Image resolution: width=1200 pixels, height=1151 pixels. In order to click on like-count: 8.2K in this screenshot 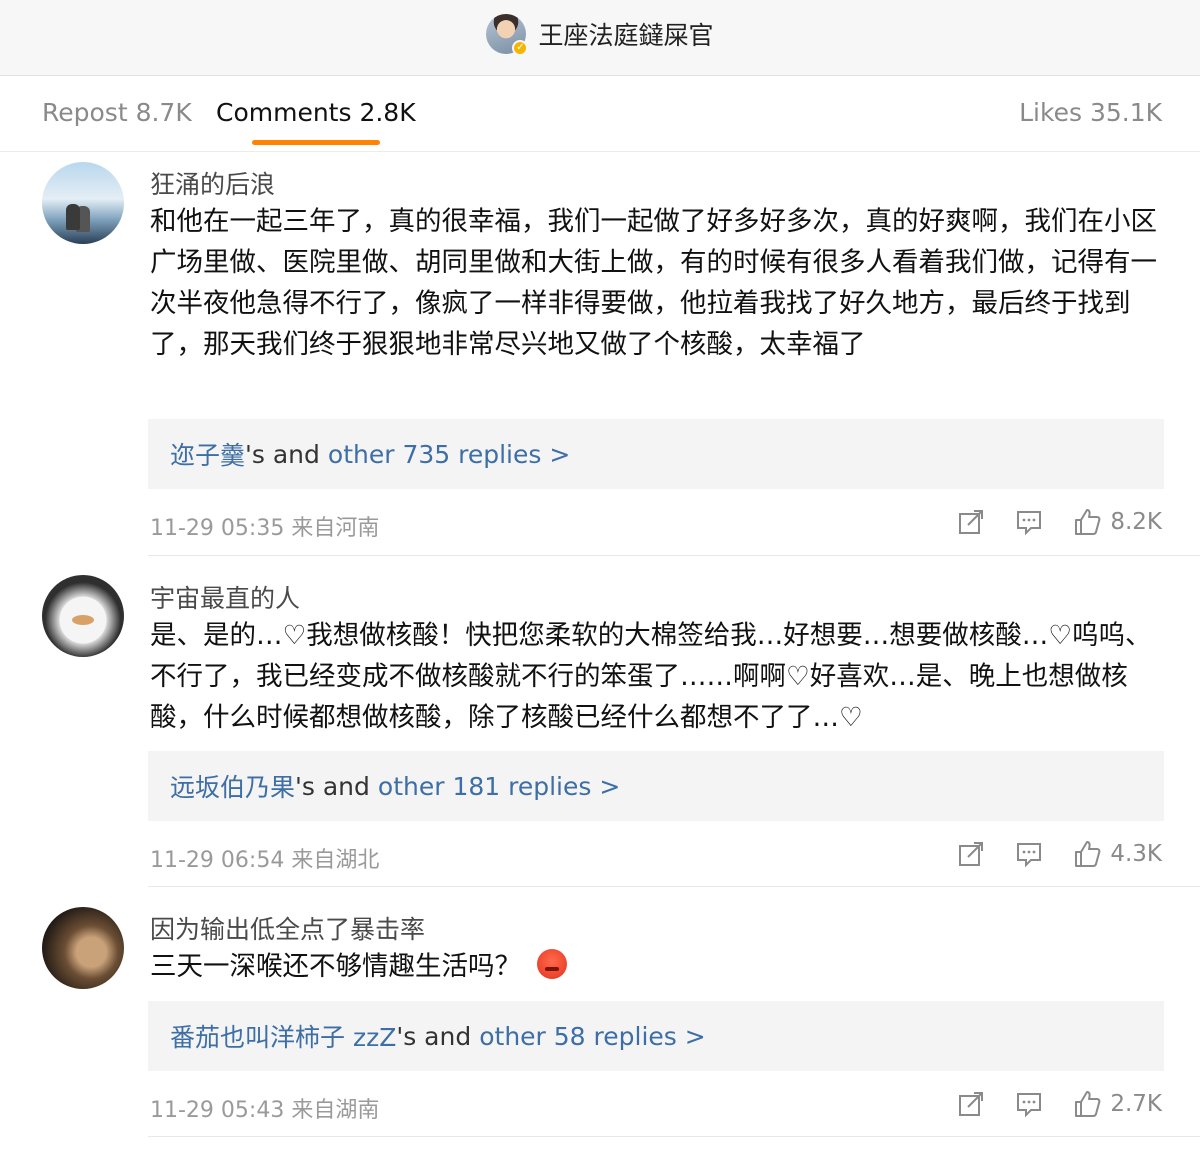, I will do `click(1136, 522)`.